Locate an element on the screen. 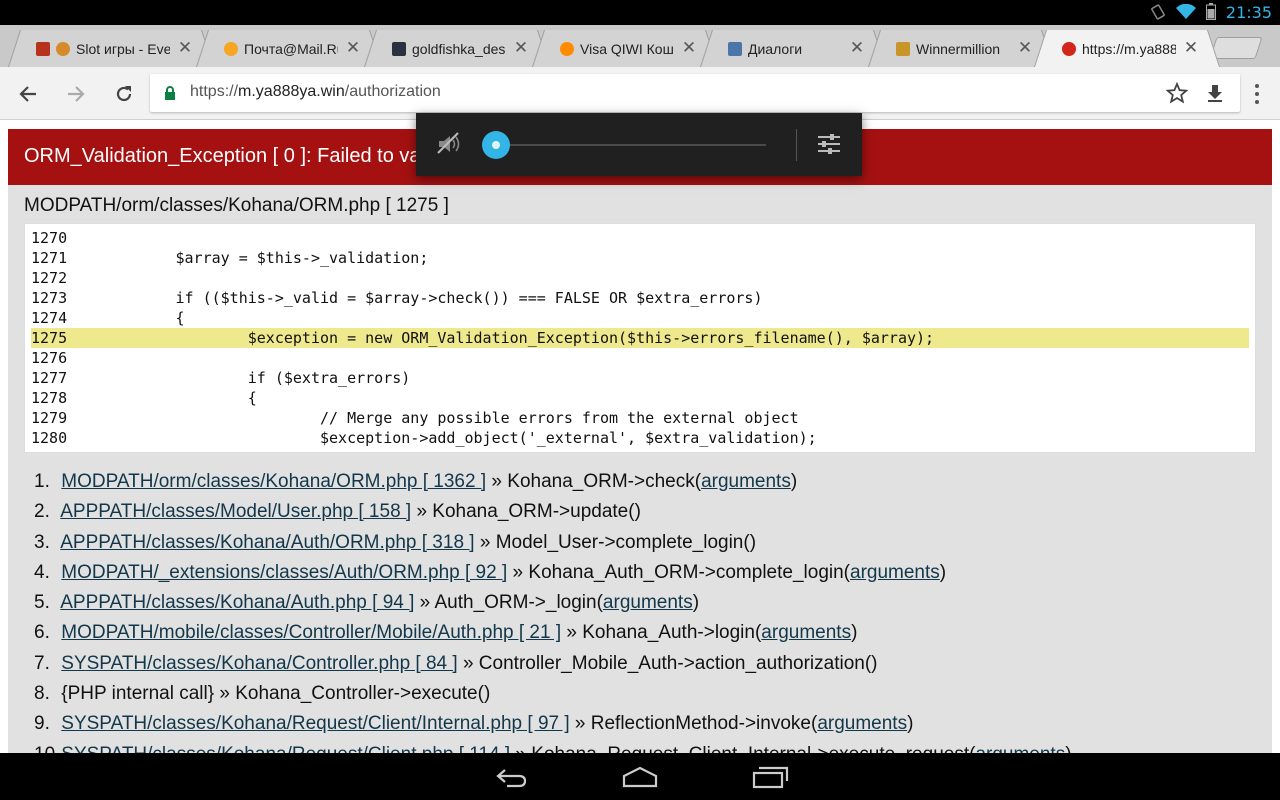  trace-number: 7. is located at coordinates (42, 663).